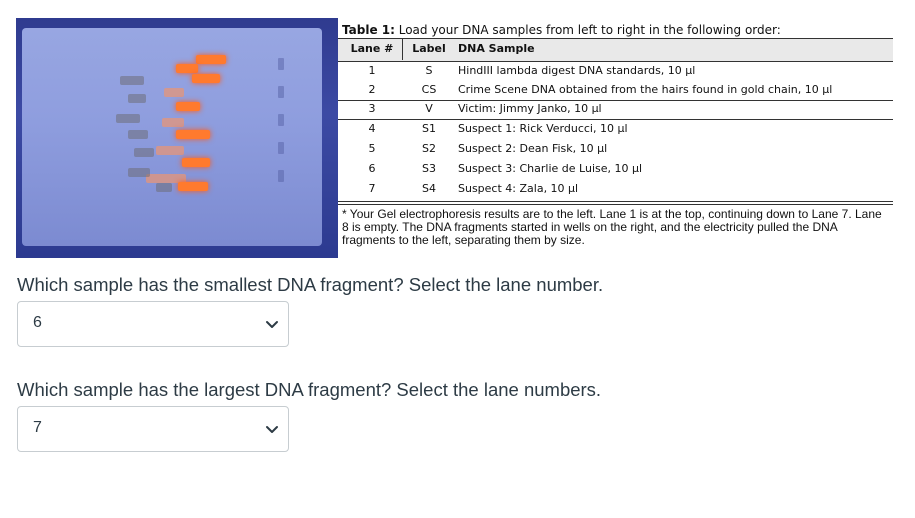 The image size is (915, 518). What do you see at coordinates (37, 322) in the screenshot?
I see `selected-value: 6` at bounding box center [37, 322].